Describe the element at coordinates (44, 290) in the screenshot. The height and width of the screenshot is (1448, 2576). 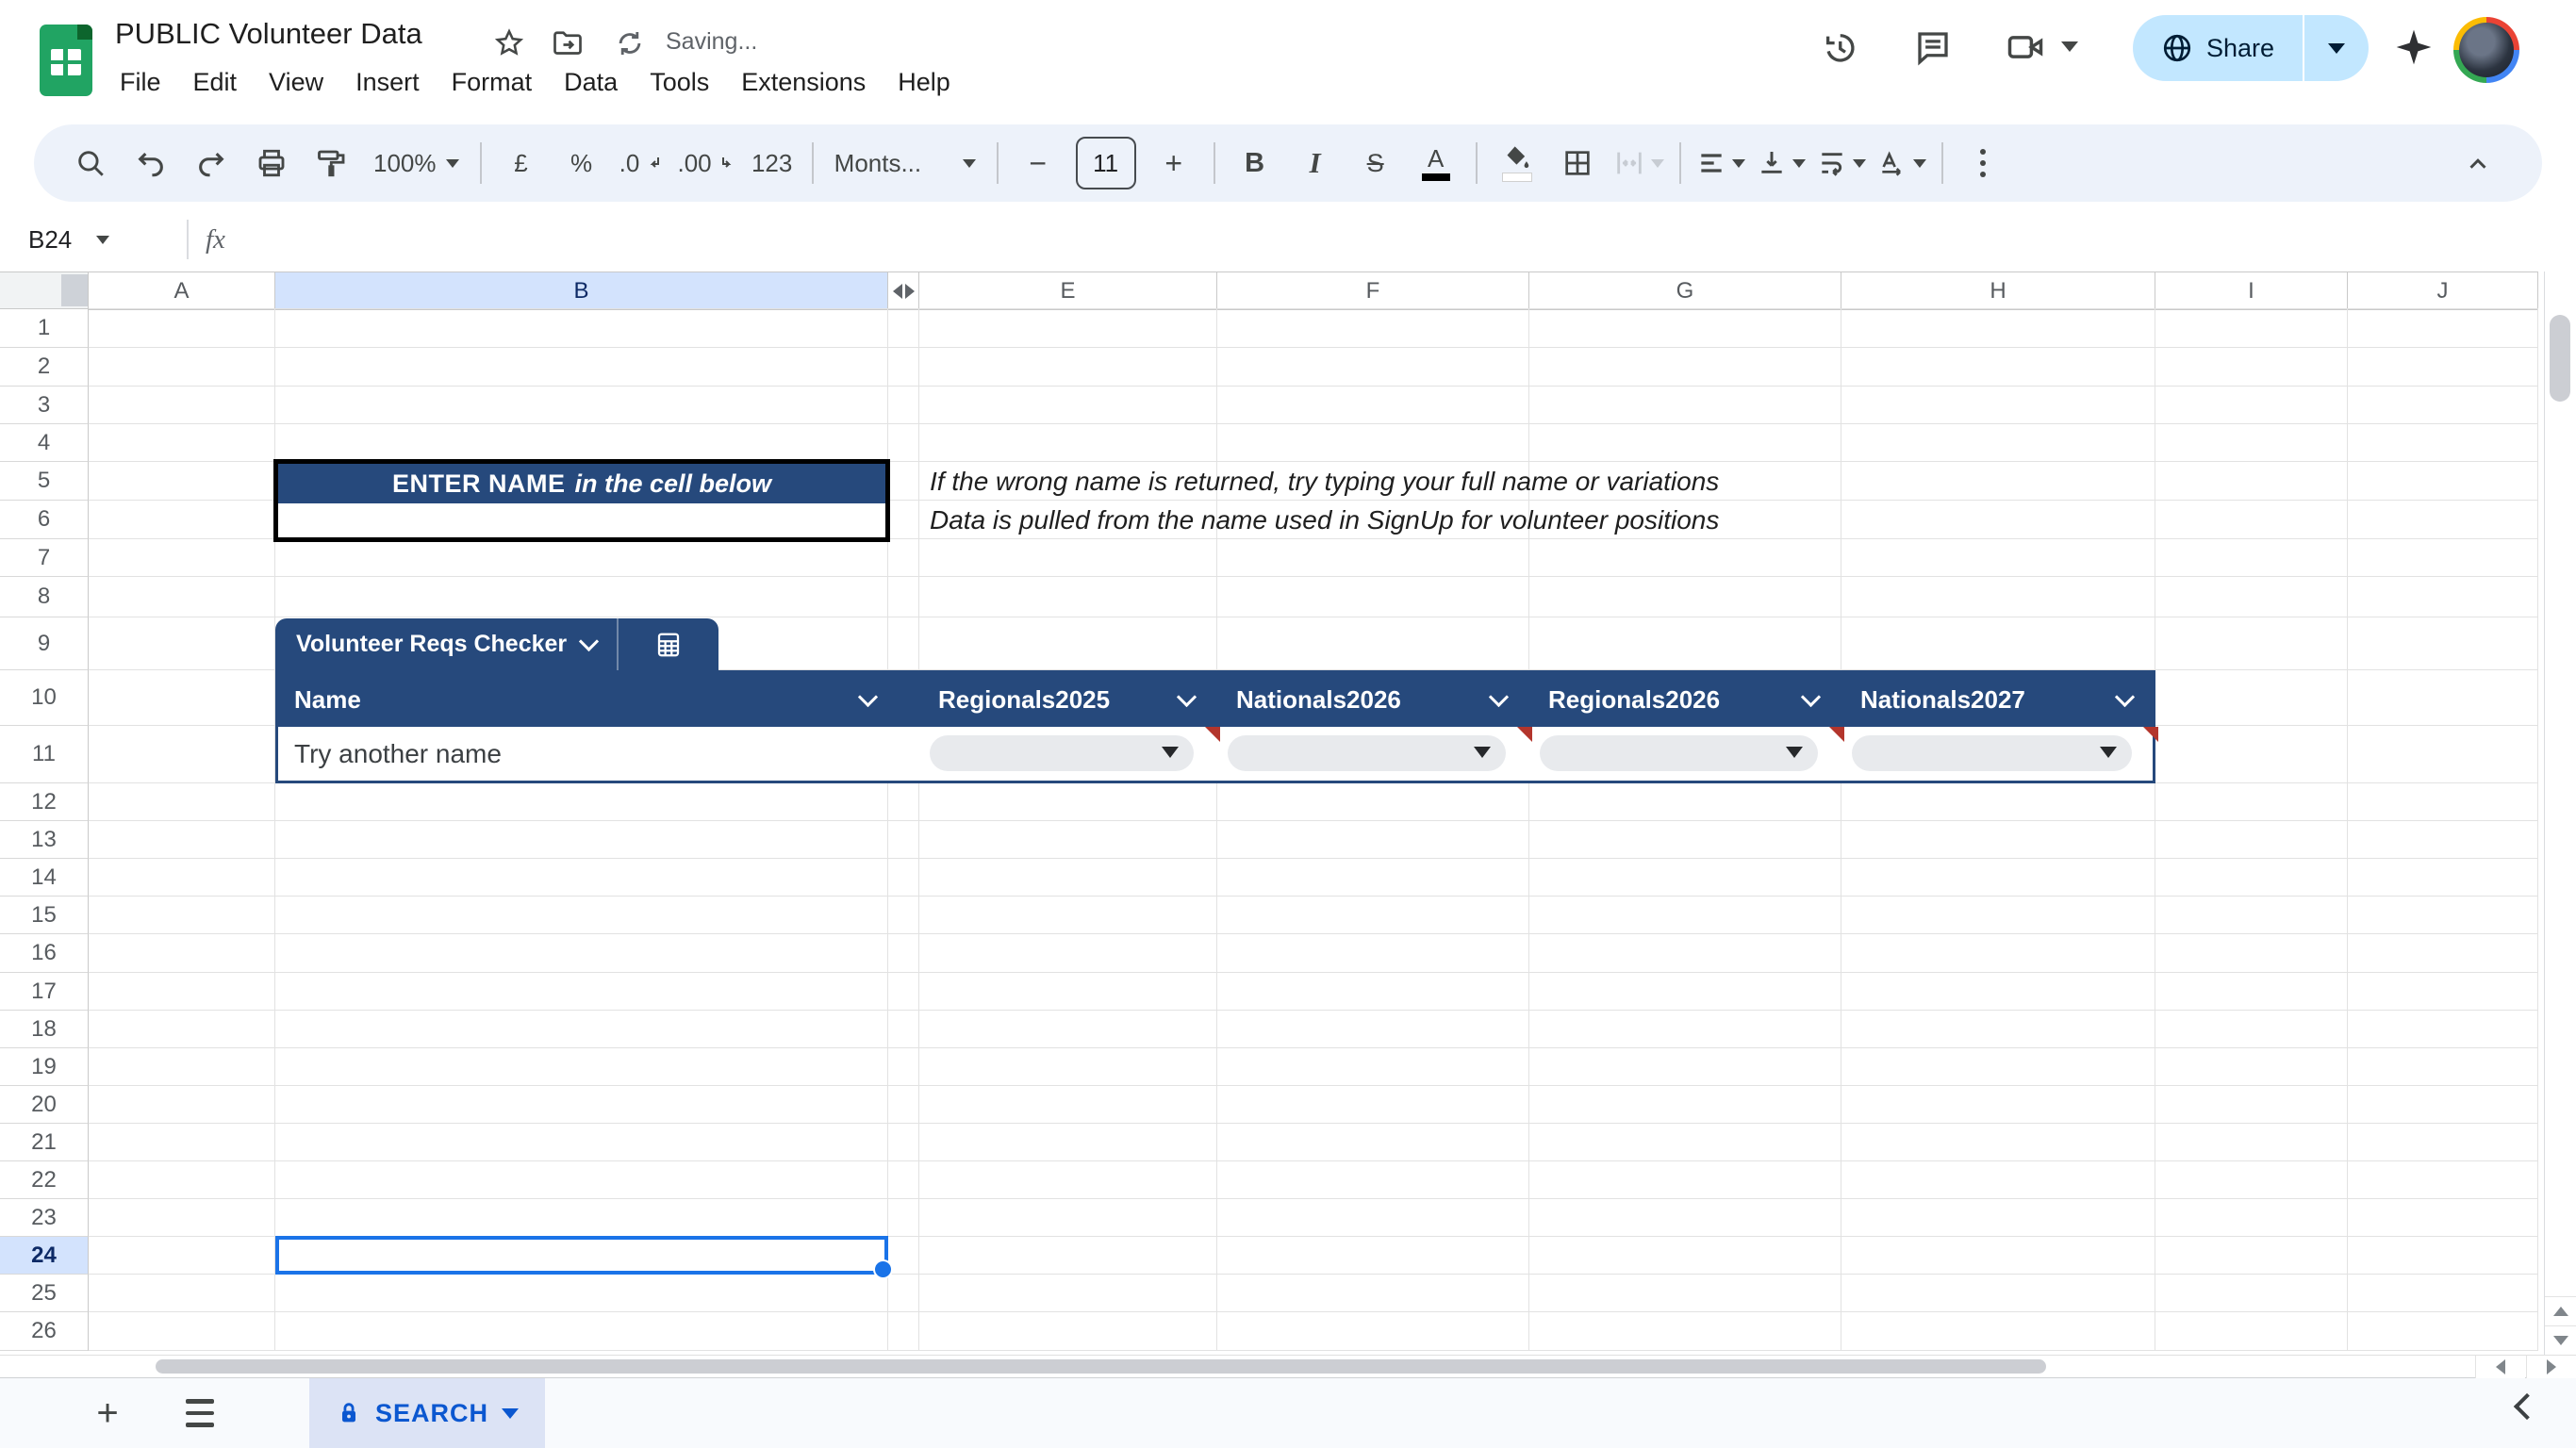
I see `select-all-corner` at that location.